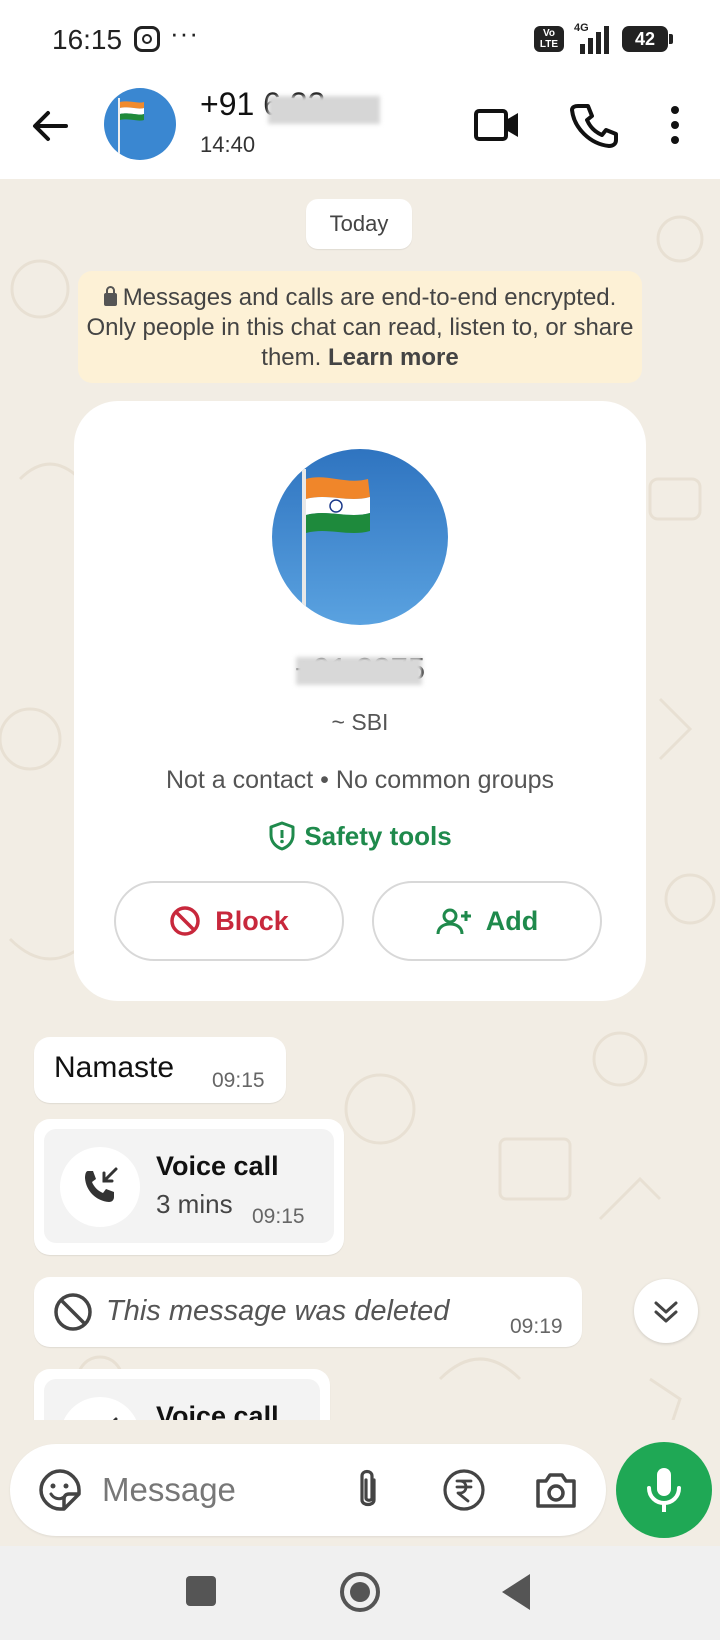 Image resolution: width=720 pixels, height=1640 pixels. I want to click on profile-info: Not a contact • No common groups, so click(360, 780).